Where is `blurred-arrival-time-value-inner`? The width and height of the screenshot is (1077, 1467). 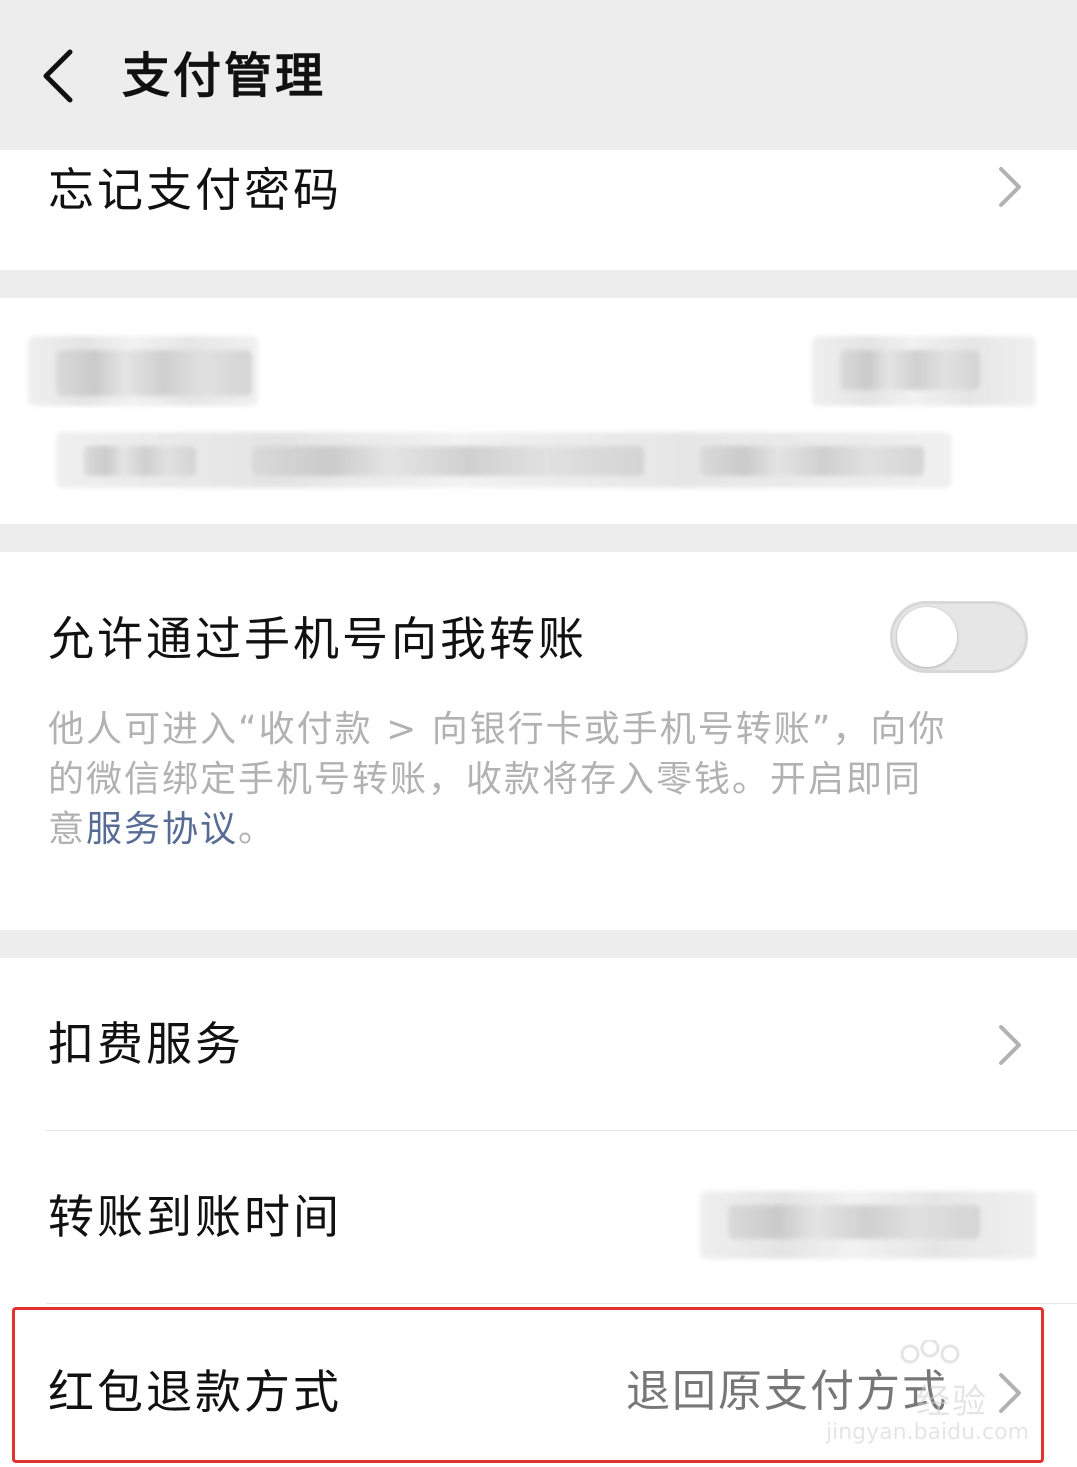 blurred-arrival-time-value-inner is located at coordinates (854, 1222).